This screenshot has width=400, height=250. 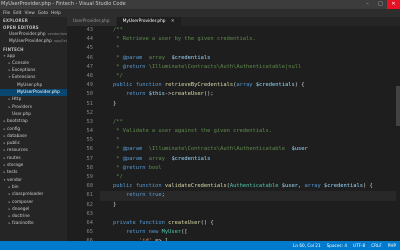 I want to click on code-token: createUser, so click(x=187, y=94).